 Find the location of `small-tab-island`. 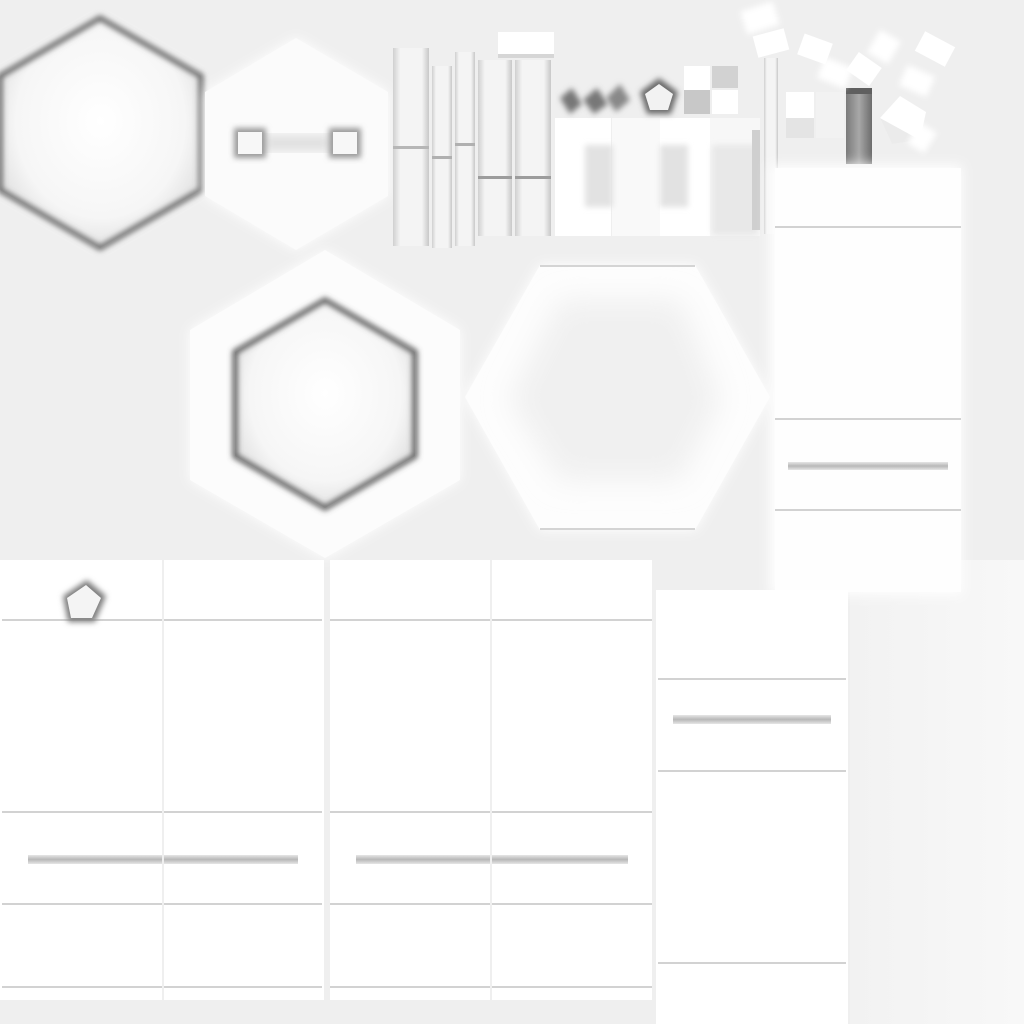

small-tab-island is located at coordinates (526, 45).